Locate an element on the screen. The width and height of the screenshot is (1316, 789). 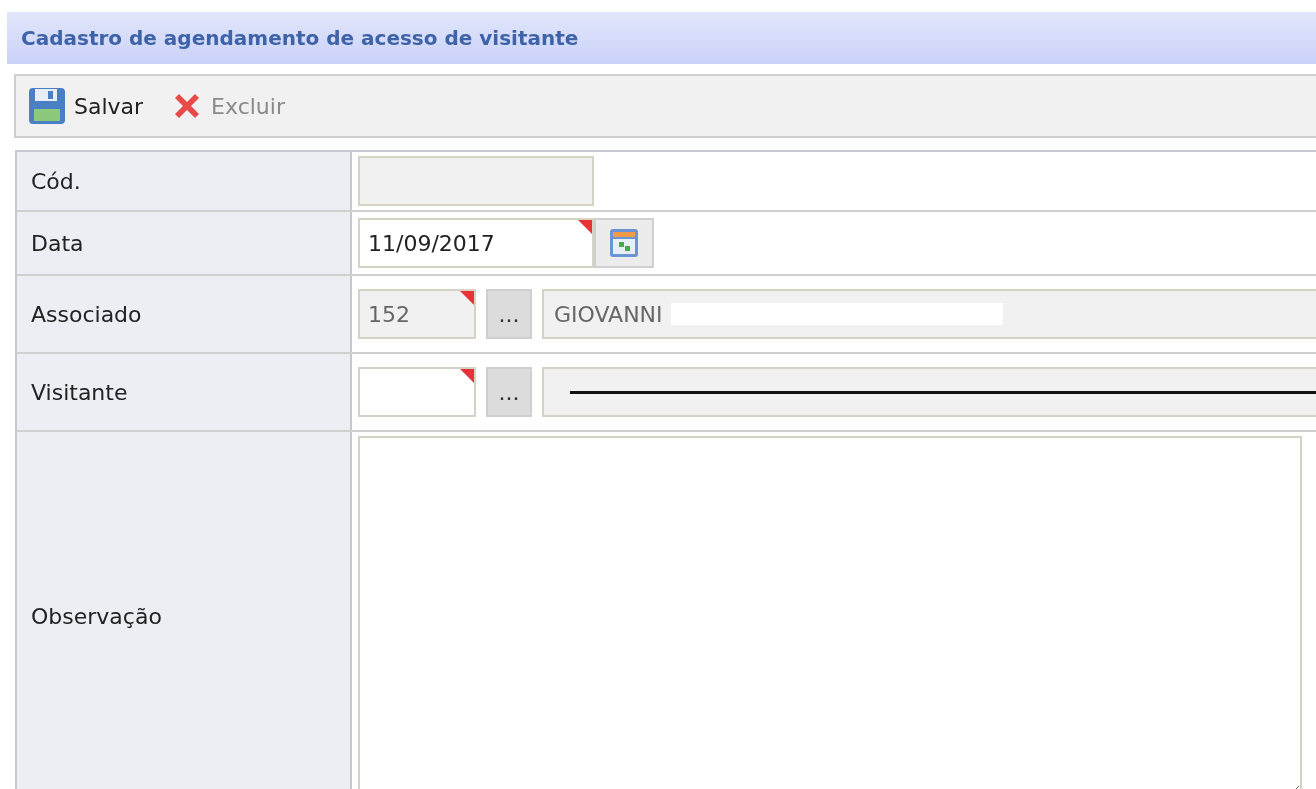
window-title: Cadastro de agendamento de acesso de visitante is located at coordinates (661, 38).